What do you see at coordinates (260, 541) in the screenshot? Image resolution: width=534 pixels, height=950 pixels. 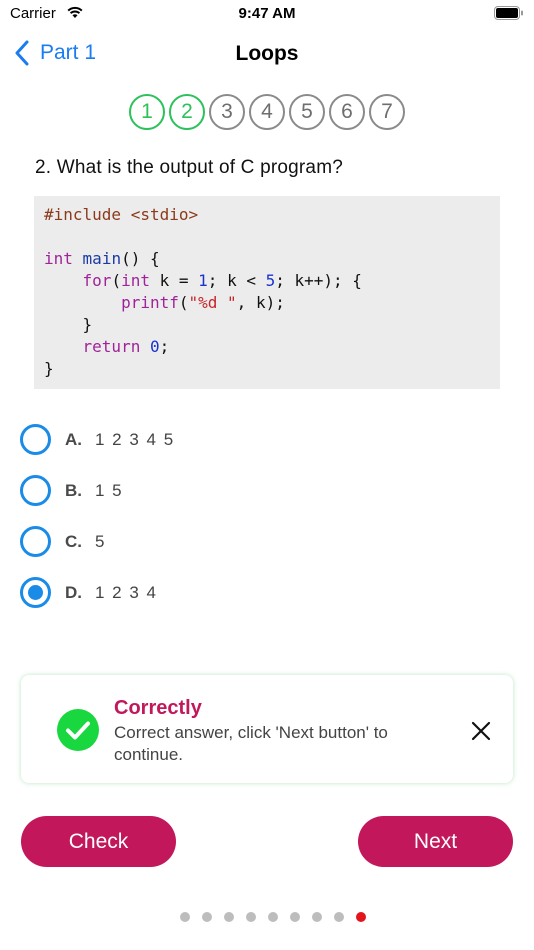 I see `answer-option: C. 5` at bounding box center [260, 541].